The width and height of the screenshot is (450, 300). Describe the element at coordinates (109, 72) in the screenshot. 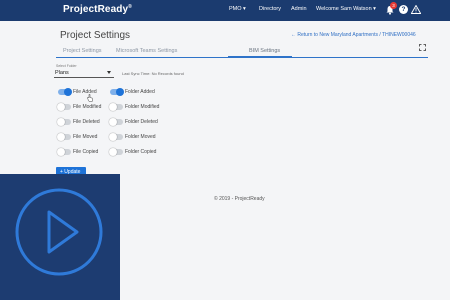

I see `chevron-down-icon` at that location.